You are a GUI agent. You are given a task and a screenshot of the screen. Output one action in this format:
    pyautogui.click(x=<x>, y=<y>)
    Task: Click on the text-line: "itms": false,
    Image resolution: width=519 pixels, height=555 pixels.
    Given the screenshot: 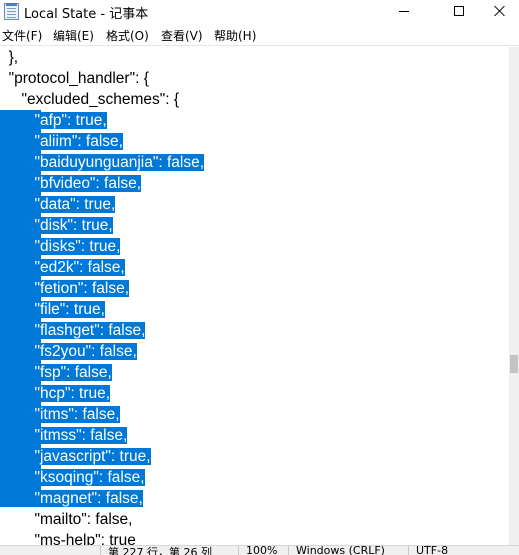 What is the action you would take?
    pyautogui.click(x=60, y=414)
    